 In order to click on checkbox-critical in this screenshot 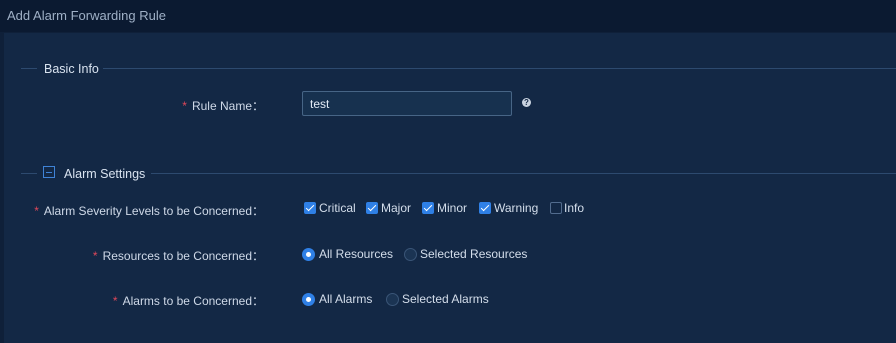, I will do `click(310, 208)`.